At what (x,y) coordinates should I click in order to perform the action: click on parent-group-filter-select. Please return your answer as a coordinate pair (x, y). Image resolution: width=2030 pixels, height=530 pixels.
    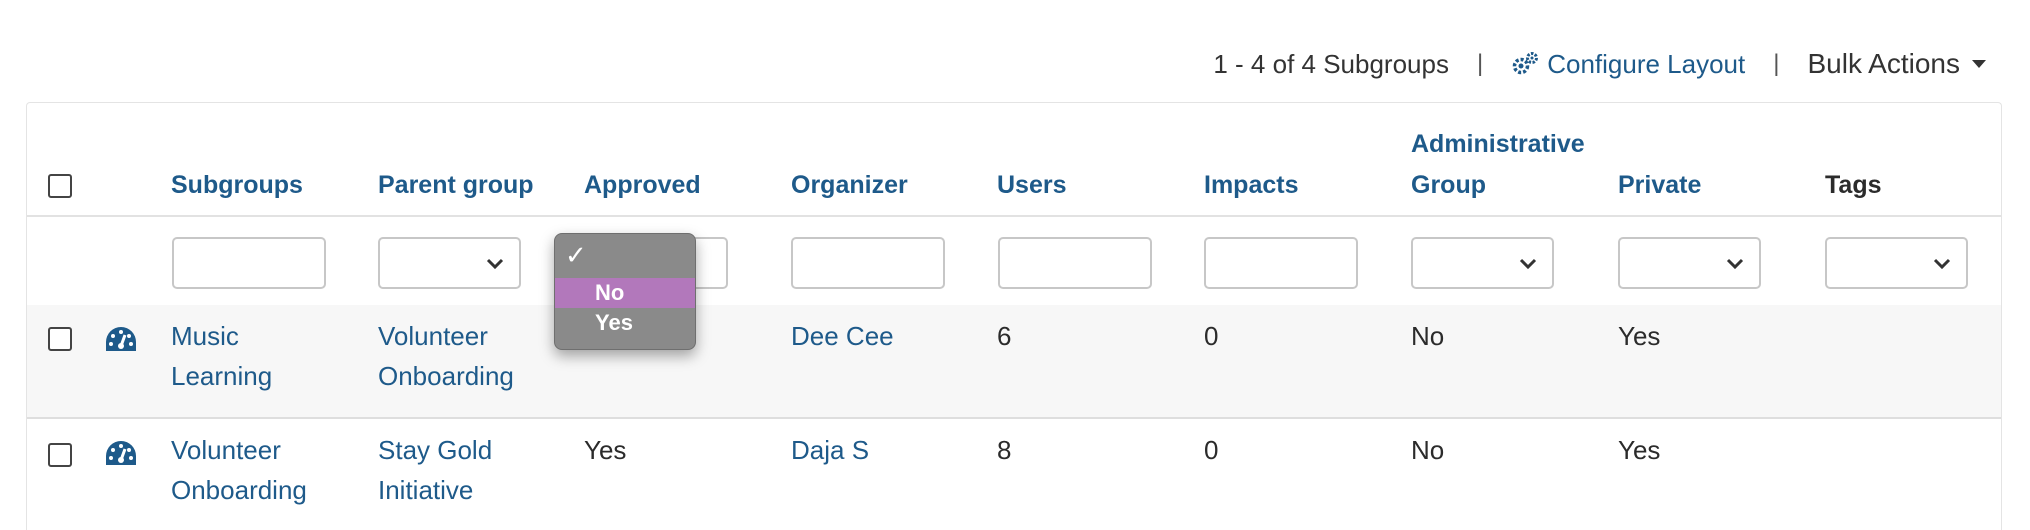
    Looking at the image, I should click on (449, 263).